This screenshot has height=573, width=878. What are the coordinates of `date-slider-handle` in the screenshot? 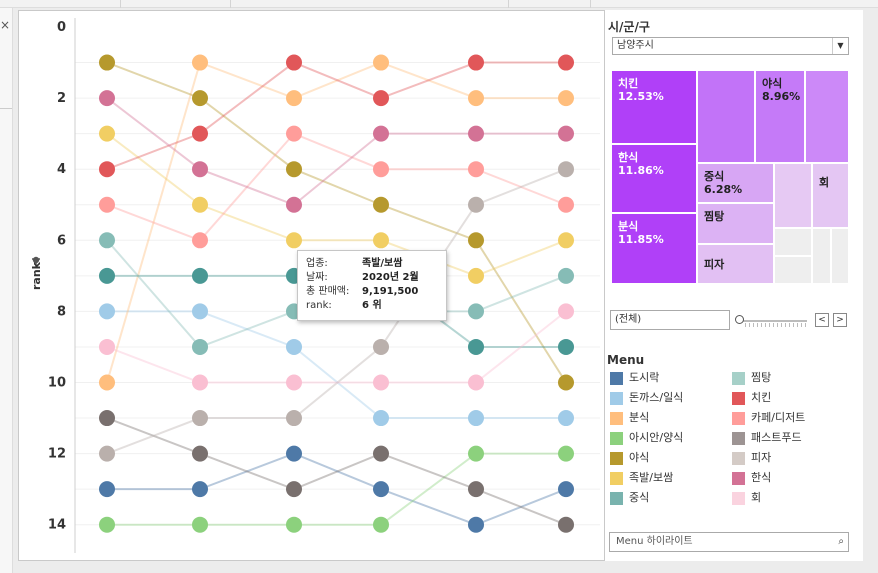 It's located at (739, 319).